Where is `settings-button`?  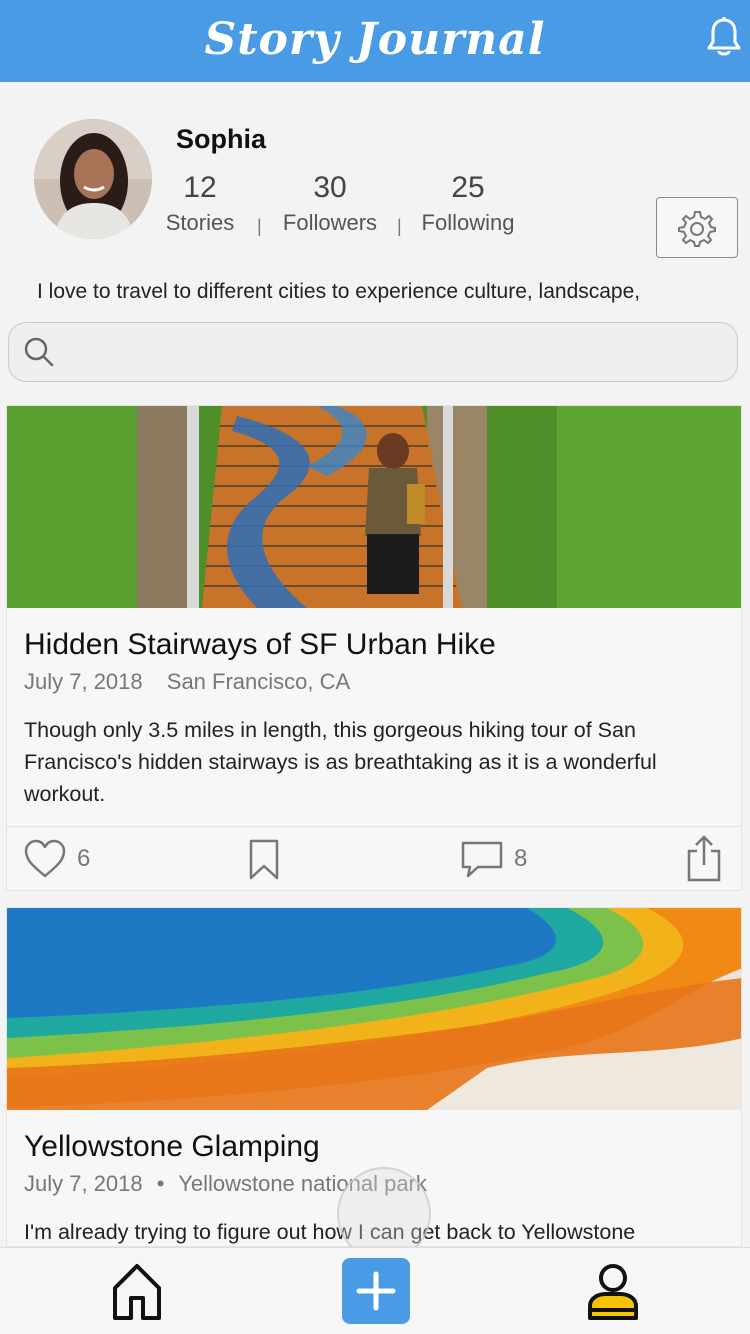 settings-button is located at coordinates (697, 227).